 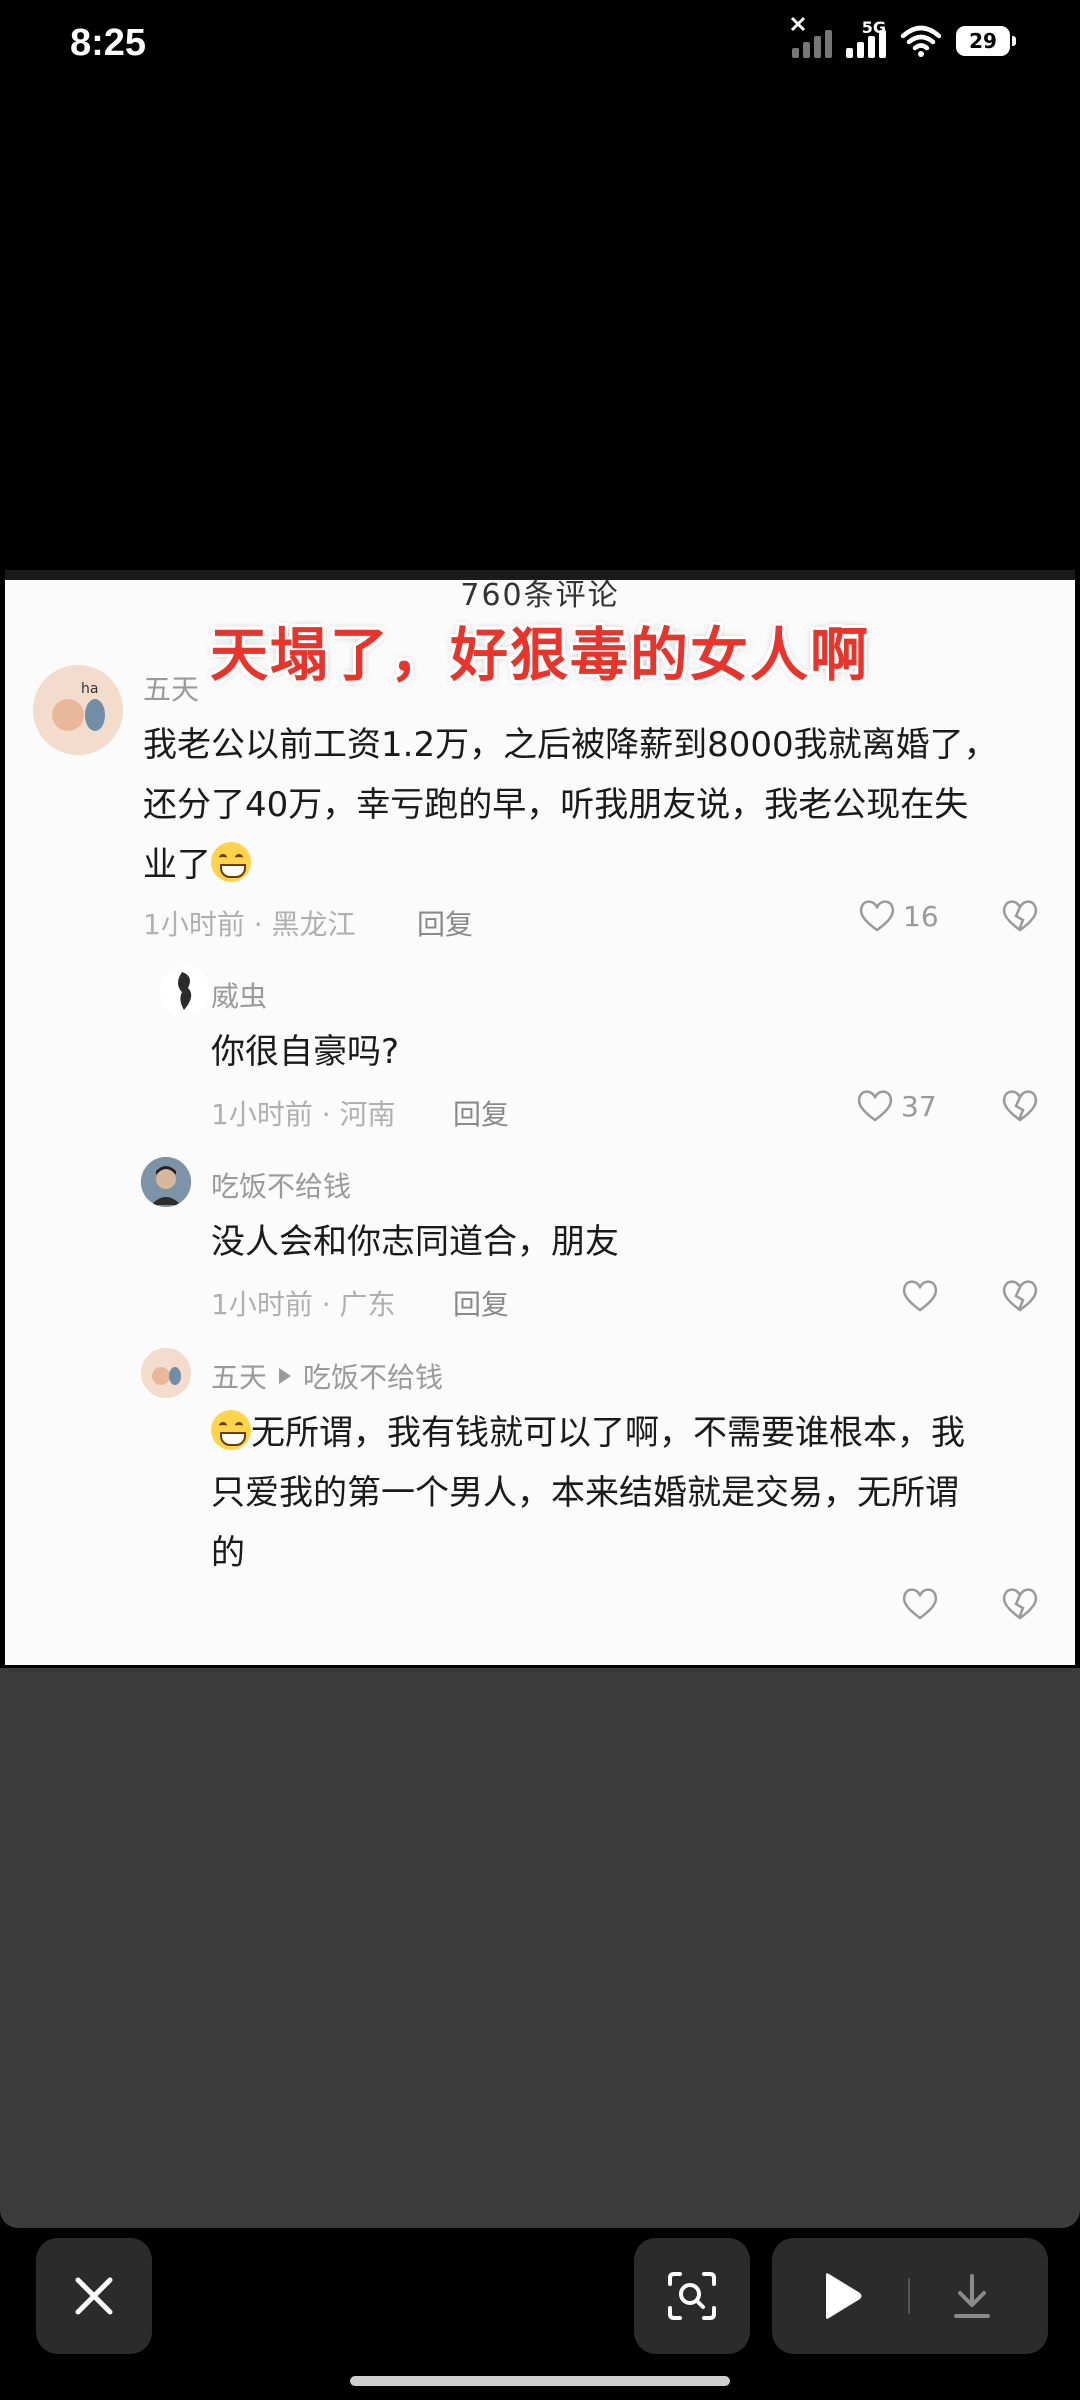 What do you see at coordinates (303, 1114) in the screenshot?
I see `comment-meta: 1小时前 · 河南` at bounding box center [303, 1114].